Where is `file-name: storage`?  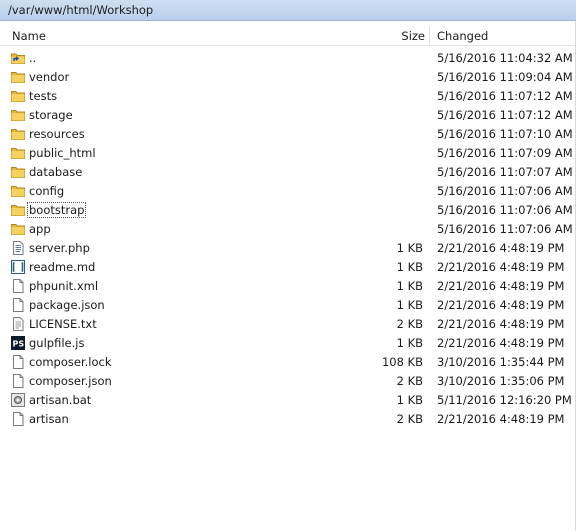
file-name: storage is located at coordinates (51, 115).